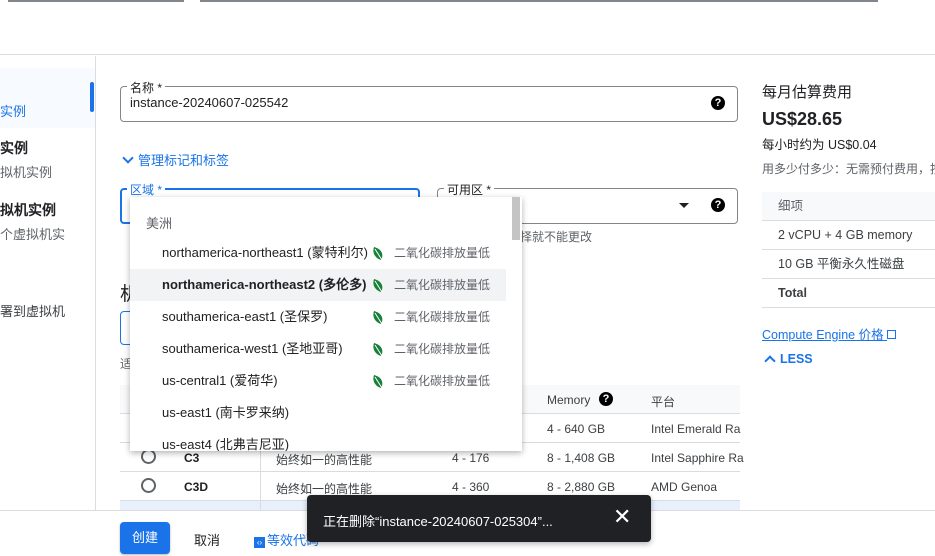 This screenshot has height=556, width=935. I want to click on name-value: instance-20240607-025542, so click(209, 102).